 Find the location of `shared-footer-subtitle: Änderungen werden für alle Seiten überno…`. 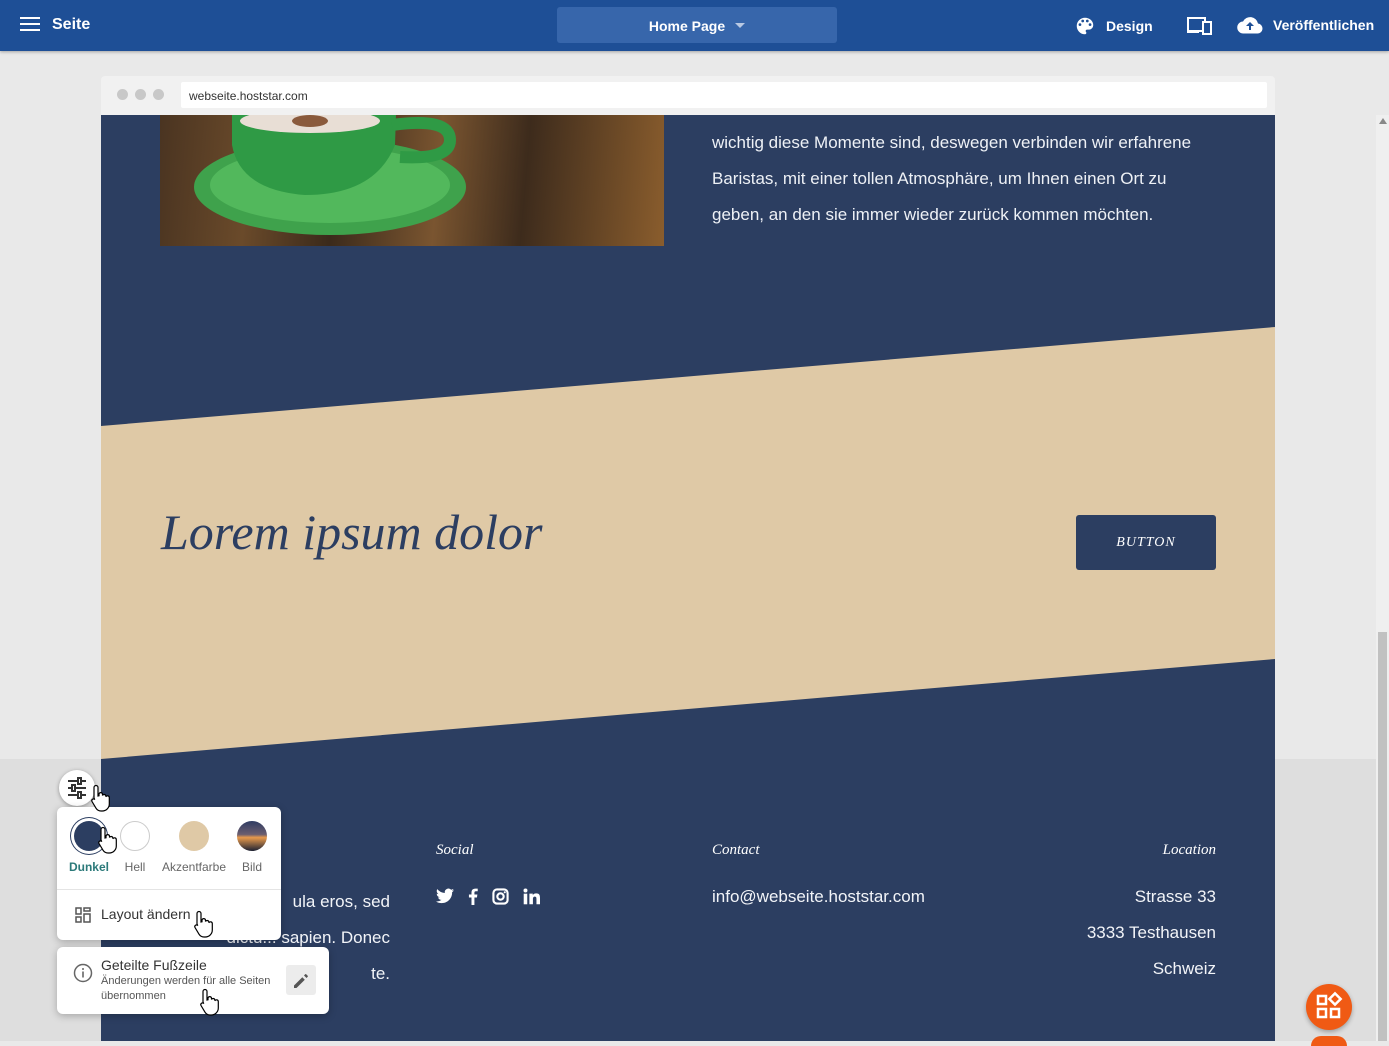

shared-footer-subtitle: Änderungen werden für alle Seiten überno… is located at coordinates (186, 988).